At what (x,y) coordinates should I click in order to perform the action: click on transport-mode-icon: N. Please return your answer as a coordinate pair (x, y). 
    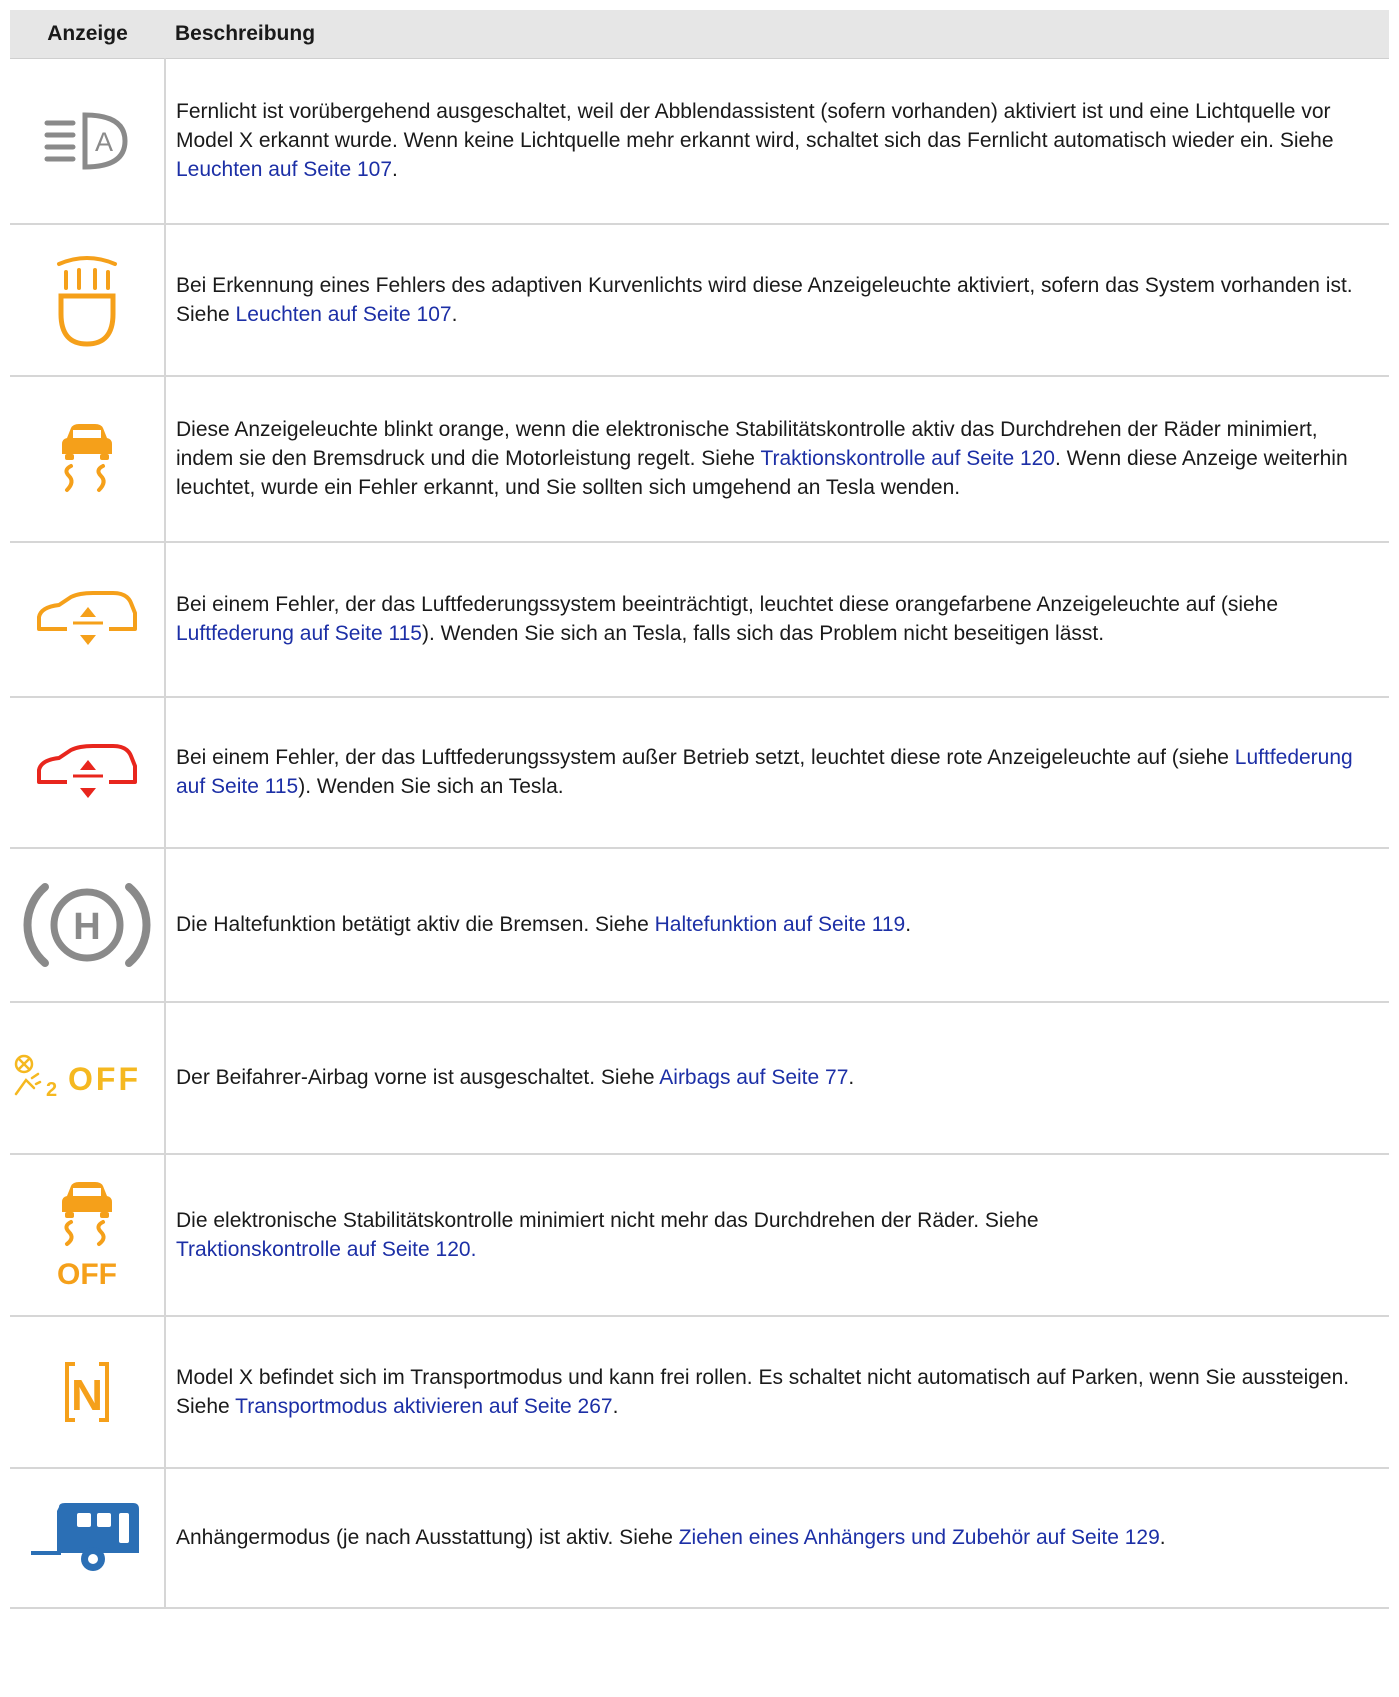
    Looking at the image, I should click on (87, 1391).